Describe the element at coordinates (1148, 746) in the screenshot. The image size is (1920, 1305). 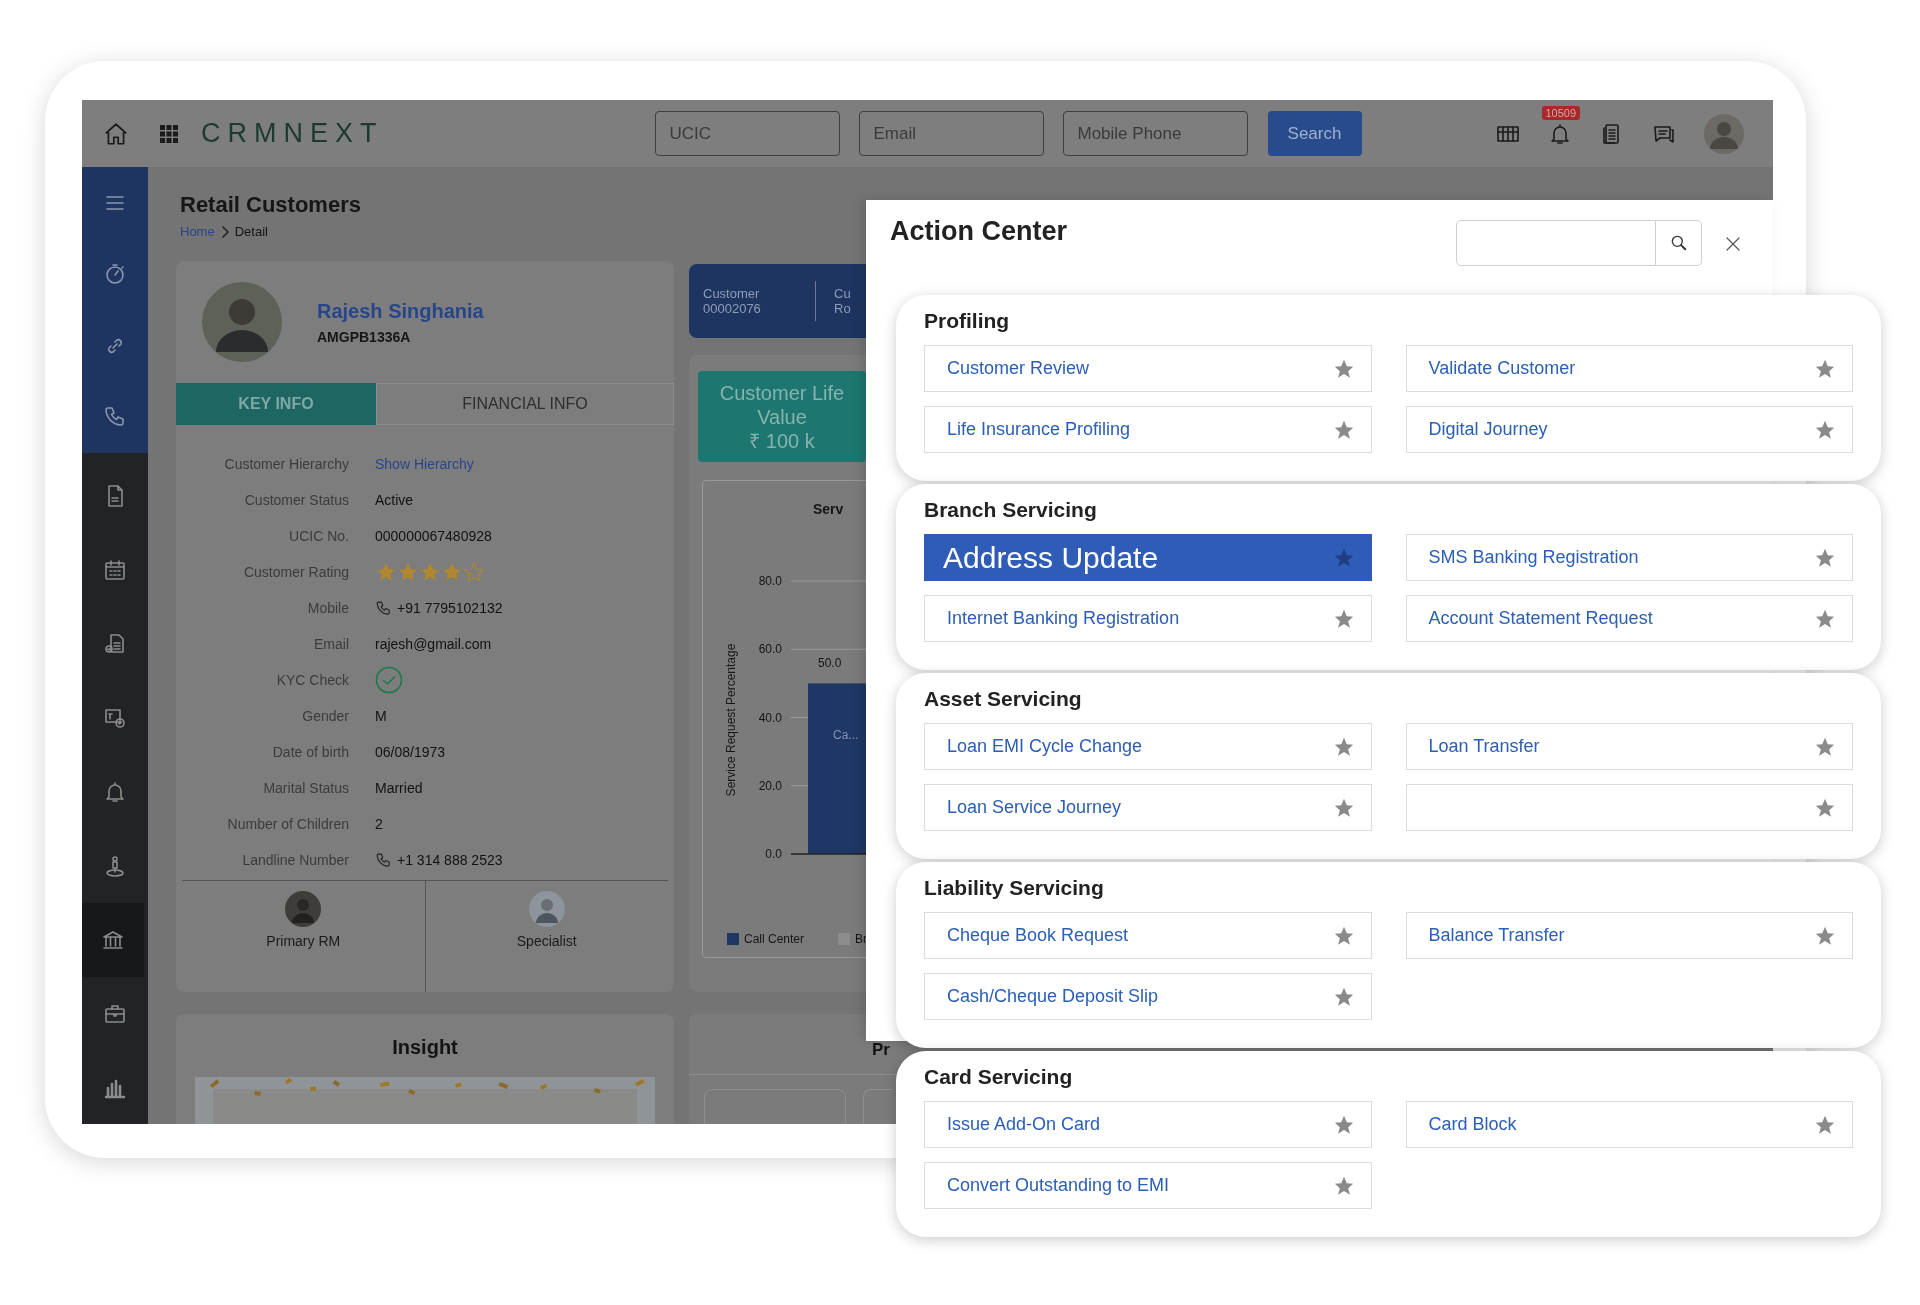
I see `action-item: Loan EMI Cycle Change` at that location.